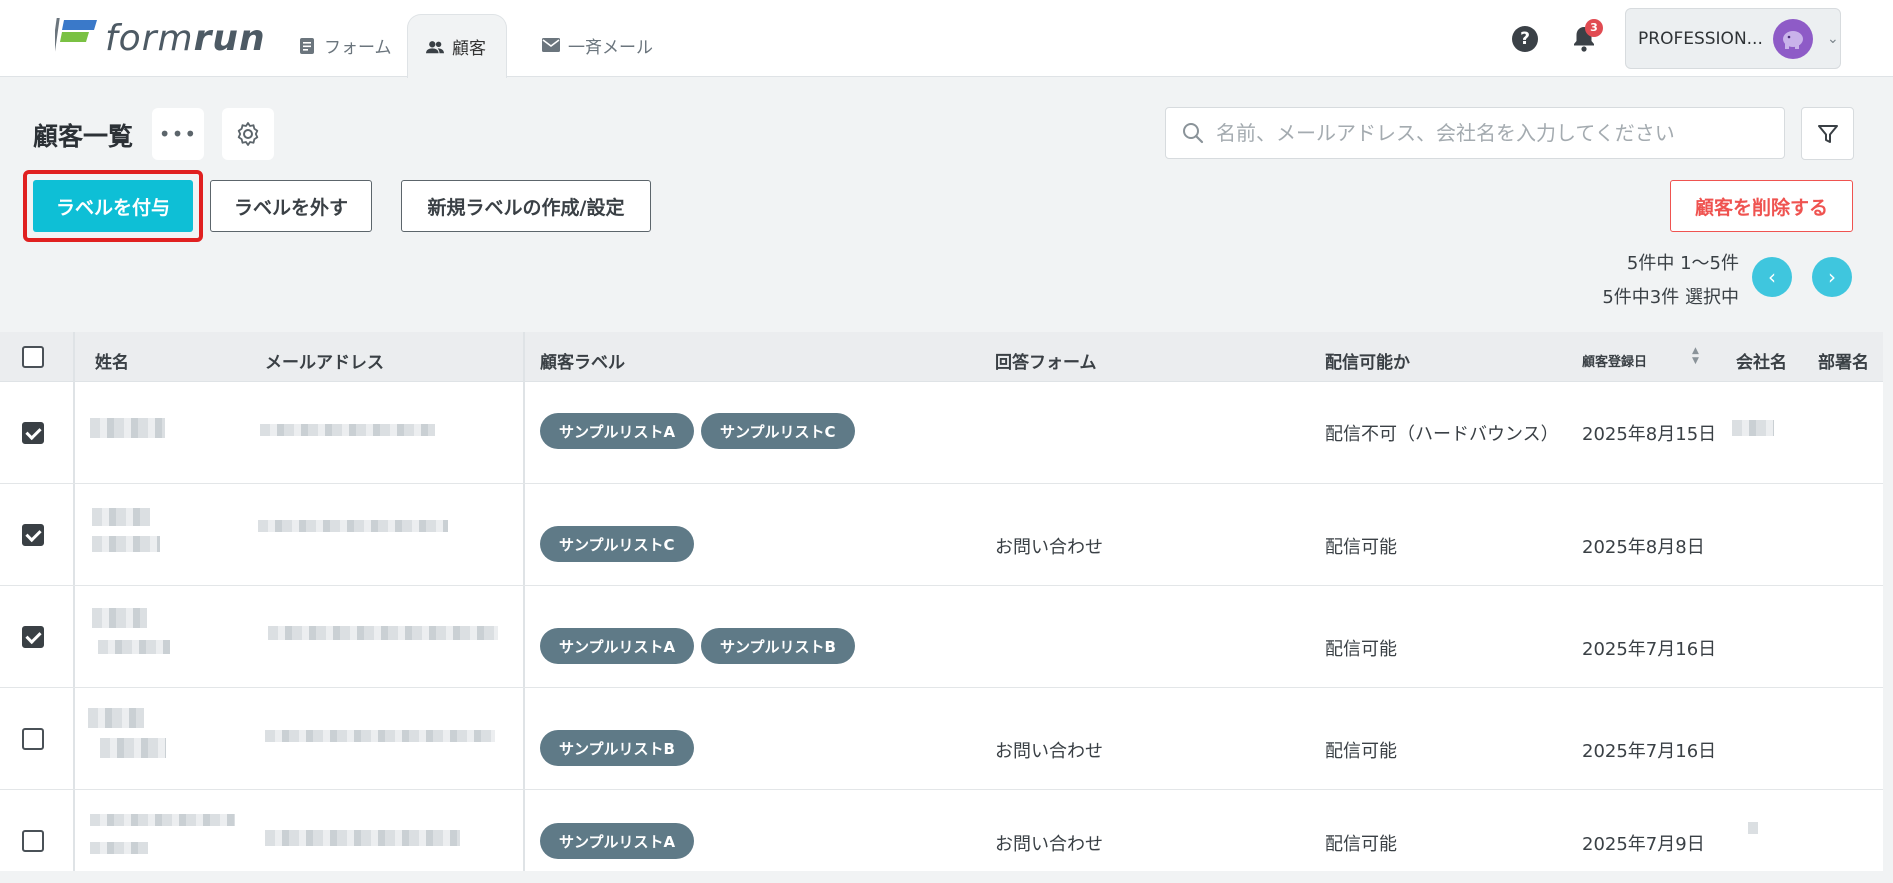 Image resolution: width=1893 pixels, height=883 pixels. Describe the element at coordinates (1525, 39) in the screenshot. I see `help-icon: ?` at that location.